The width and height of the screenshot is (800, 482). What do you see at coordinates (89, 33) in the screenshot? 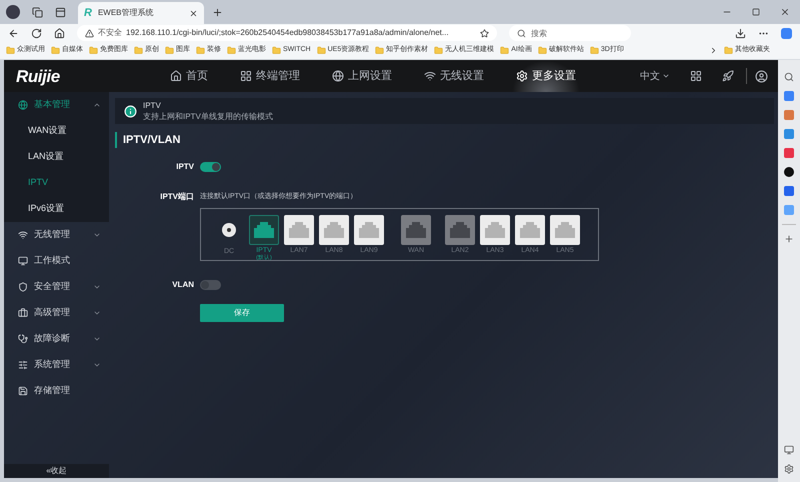
I see `warning-icon` at bounding box center [89, 33].